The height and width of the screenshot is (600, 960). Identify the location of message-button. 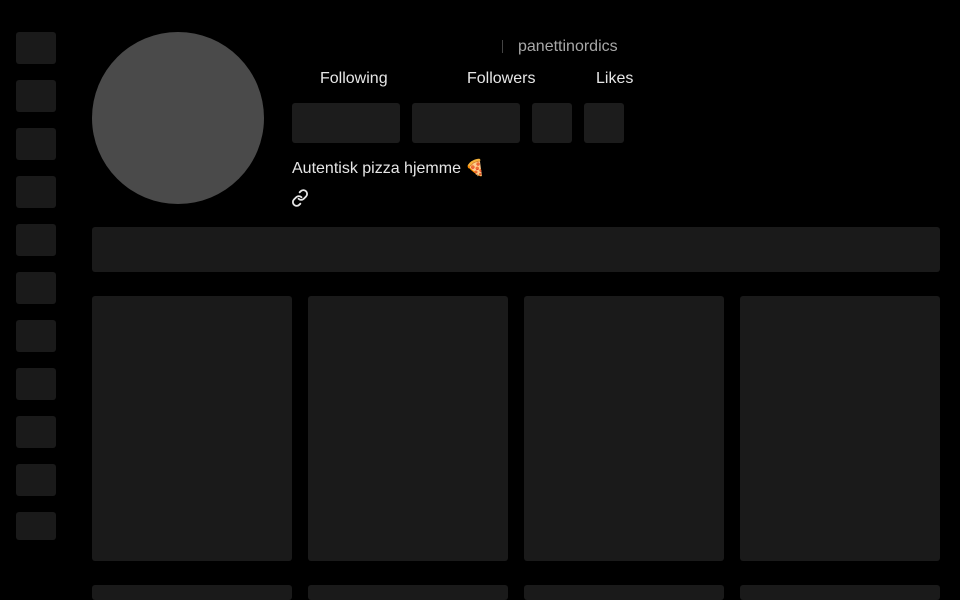
(466, 123).